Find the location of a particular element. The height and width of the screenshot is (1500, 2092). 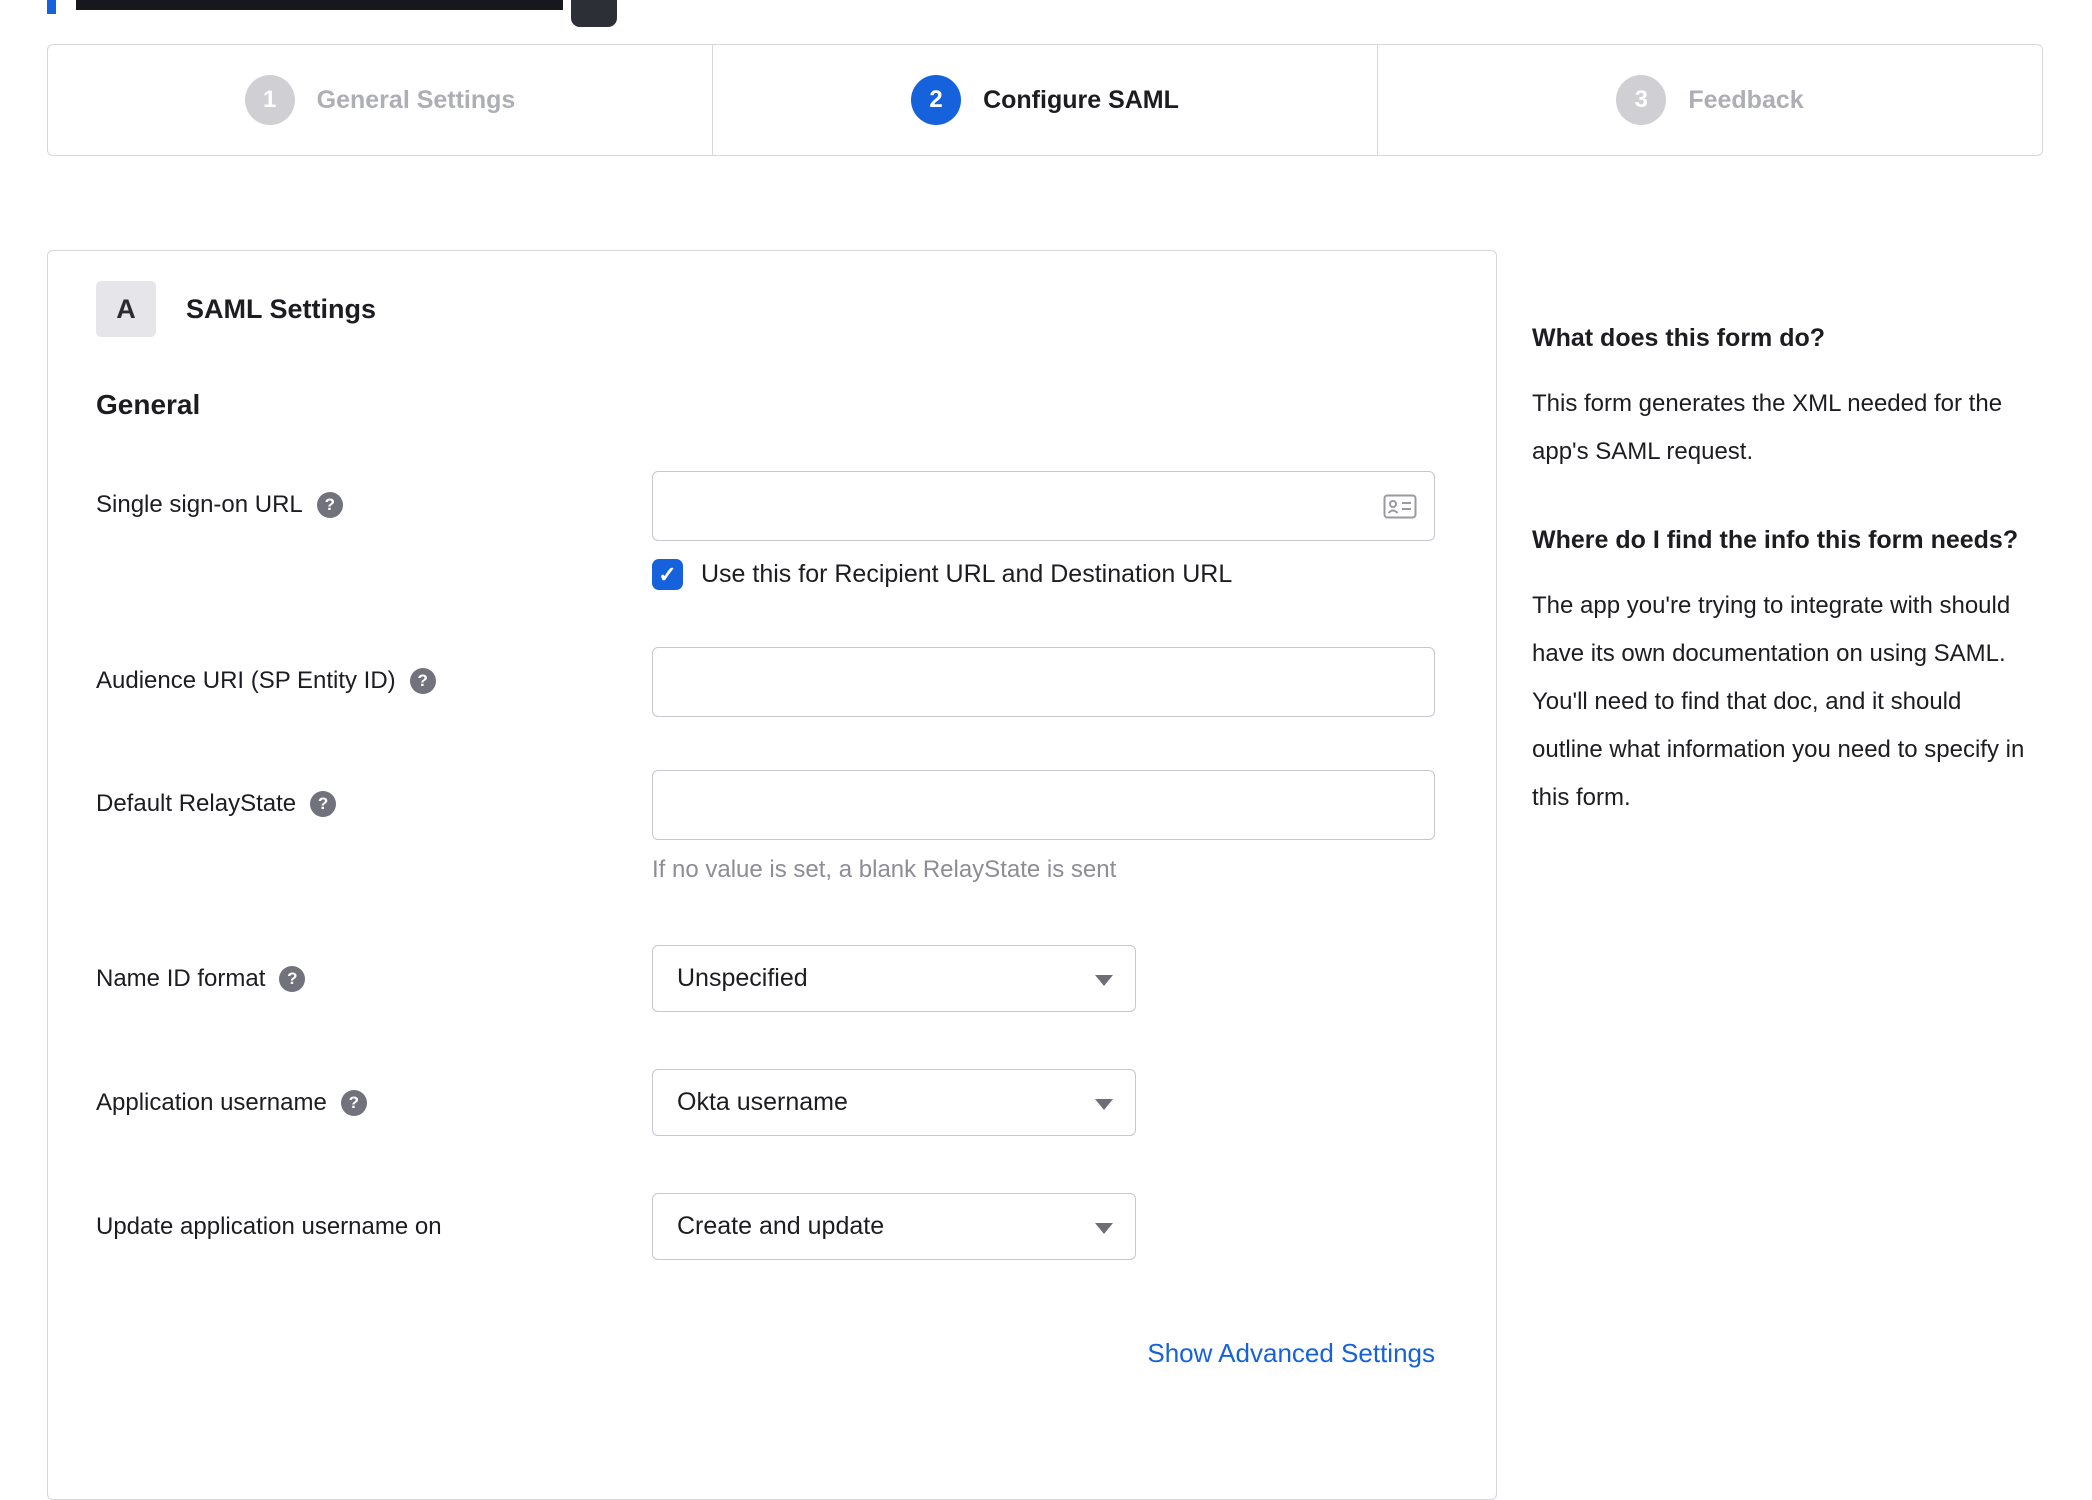

show-advanced-settings-link: Show Advanced Settings is located at coordinates (1291, 1353).